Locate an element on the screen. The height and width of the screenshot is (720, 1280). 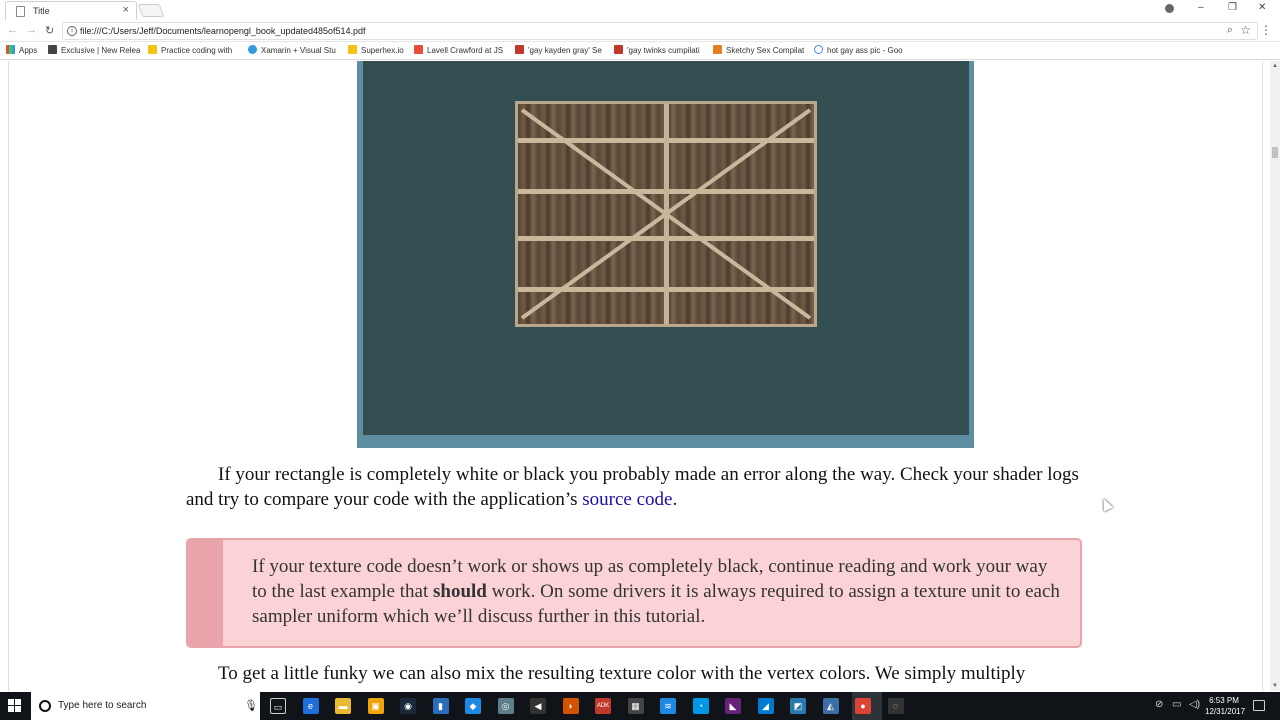
chrome-icon: ● is located at coordinates (863, 706).